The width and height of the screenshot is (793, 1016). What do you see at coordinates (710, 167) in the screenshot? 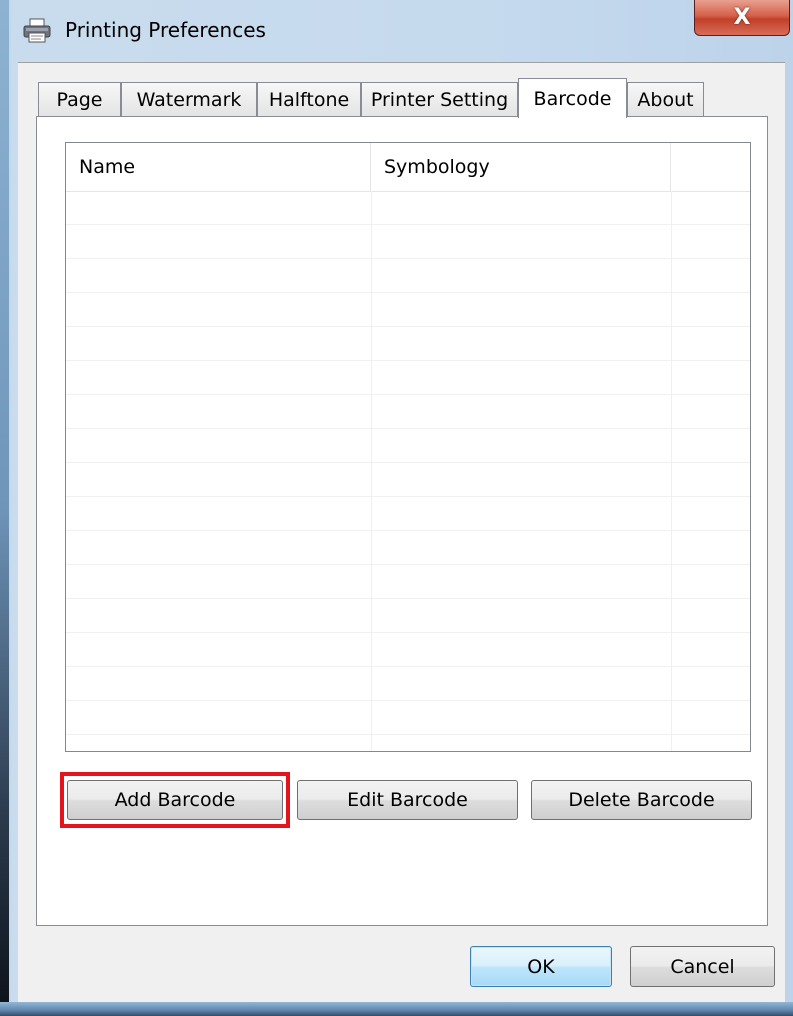
I see `column-header-filler` at bounding box center [710, 167].